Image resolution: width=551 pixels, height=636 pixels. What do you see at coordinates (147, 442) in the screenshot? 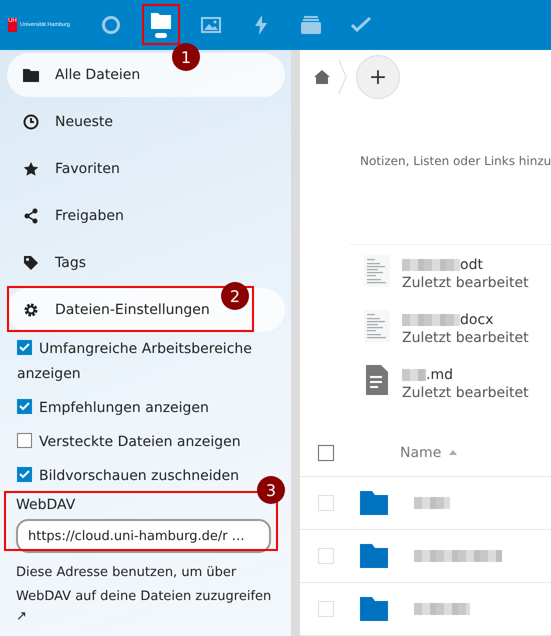
I see `setting-option: Versteckte Dateien anzeigen` at bounding box center [147, 442].